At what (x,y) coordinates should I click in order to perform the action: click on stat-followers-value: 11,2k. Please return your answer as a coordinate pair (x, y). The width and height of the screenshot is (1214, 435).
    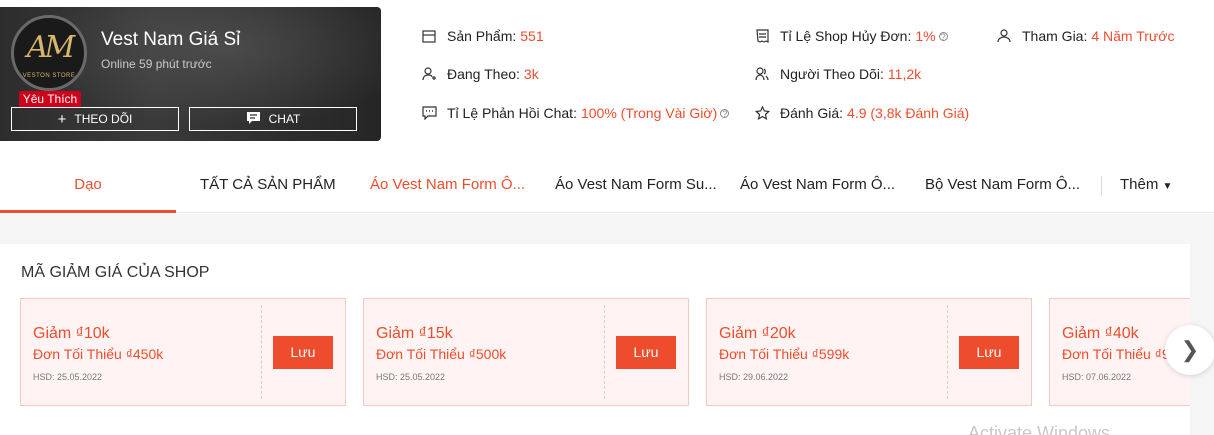
    Looking at the image, I should click on (904, 74).